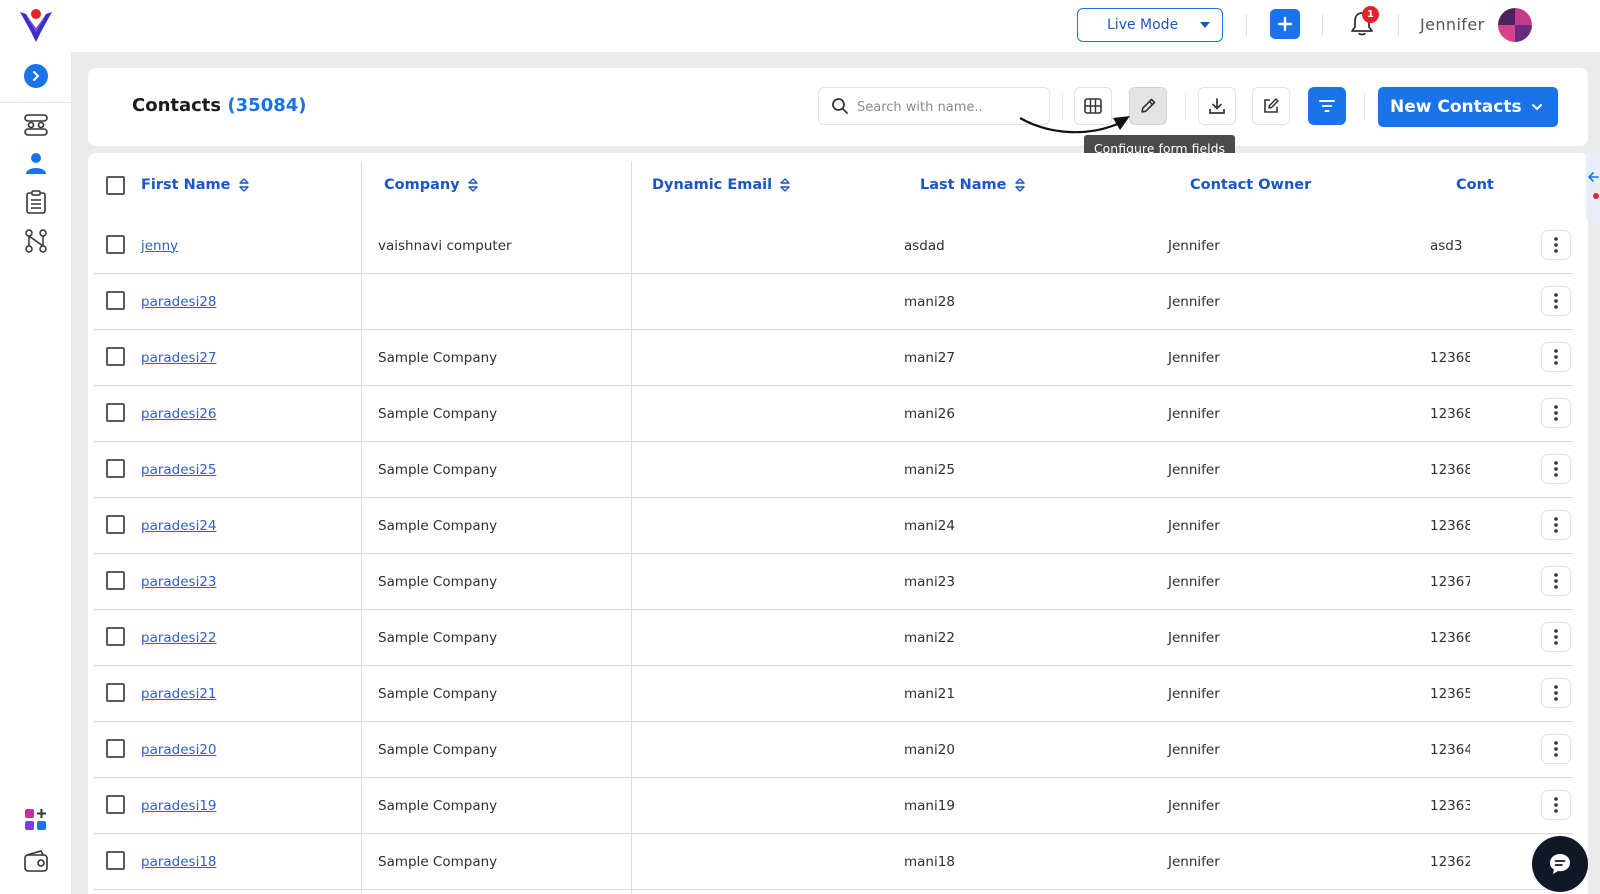 The height and width of the screenshot is (894, 1600). I want to click on wallet-icon, so click(36, 861).